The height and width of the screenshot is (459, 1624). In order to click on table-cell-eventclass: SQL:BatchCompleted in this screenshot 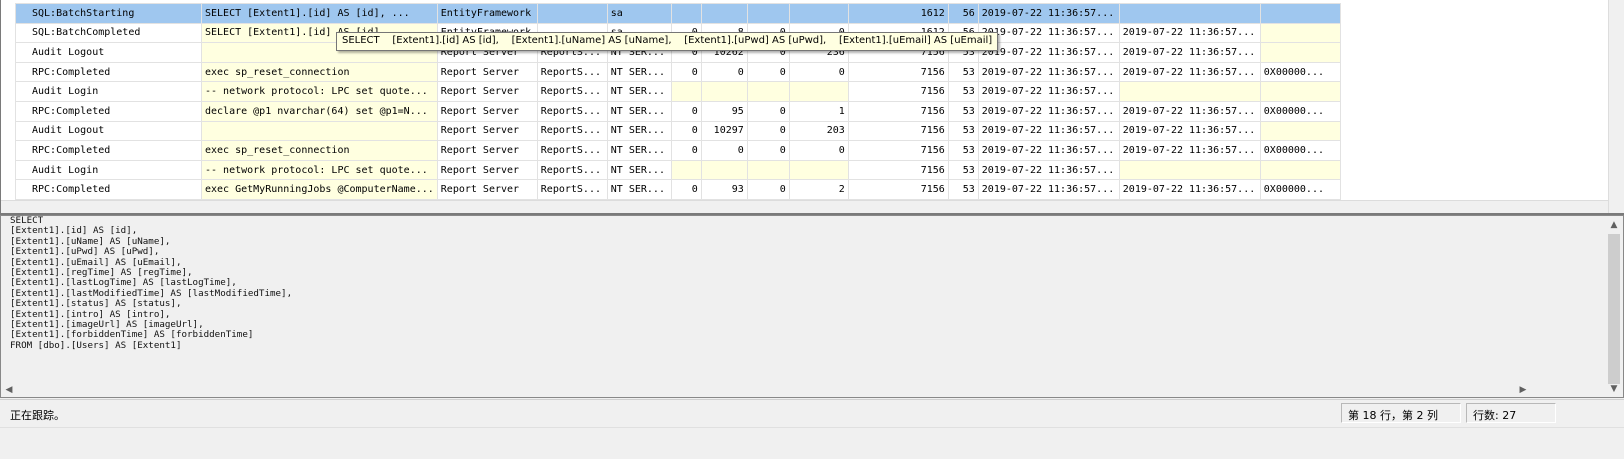, I will do `click(108, 33)`.